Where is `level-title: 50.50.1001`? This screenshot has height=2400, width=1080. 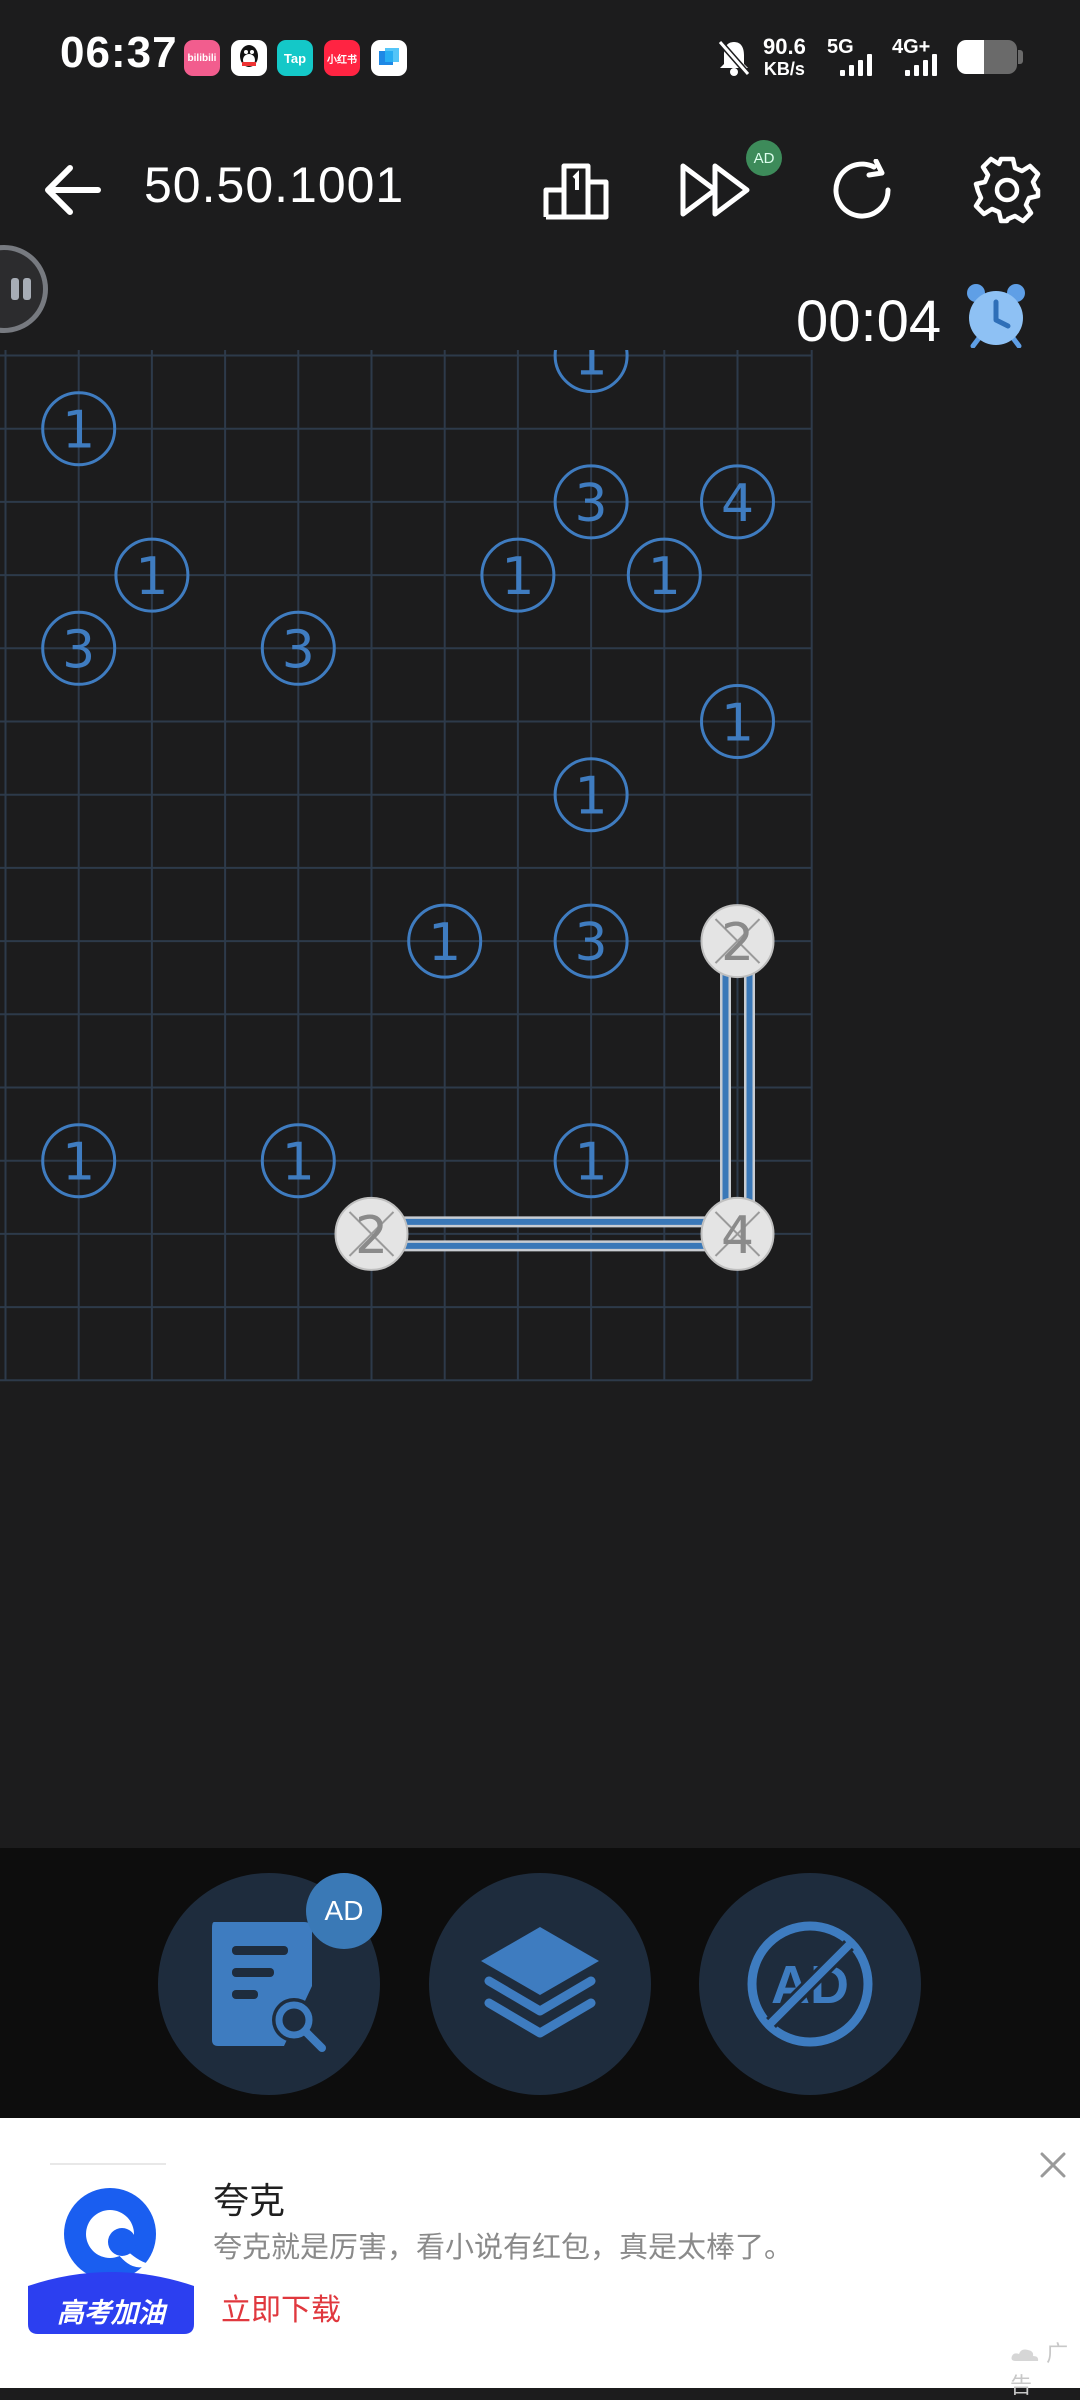
level-title: 50.50.1001 is located at coordinates (274, 185).